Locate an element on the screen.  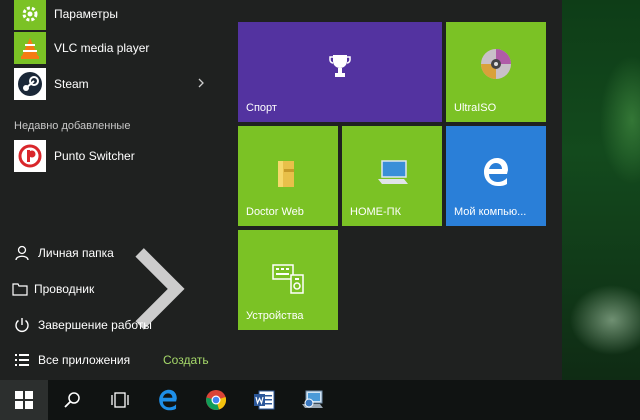
create-link: Создать is located at coordinates (186, 360).